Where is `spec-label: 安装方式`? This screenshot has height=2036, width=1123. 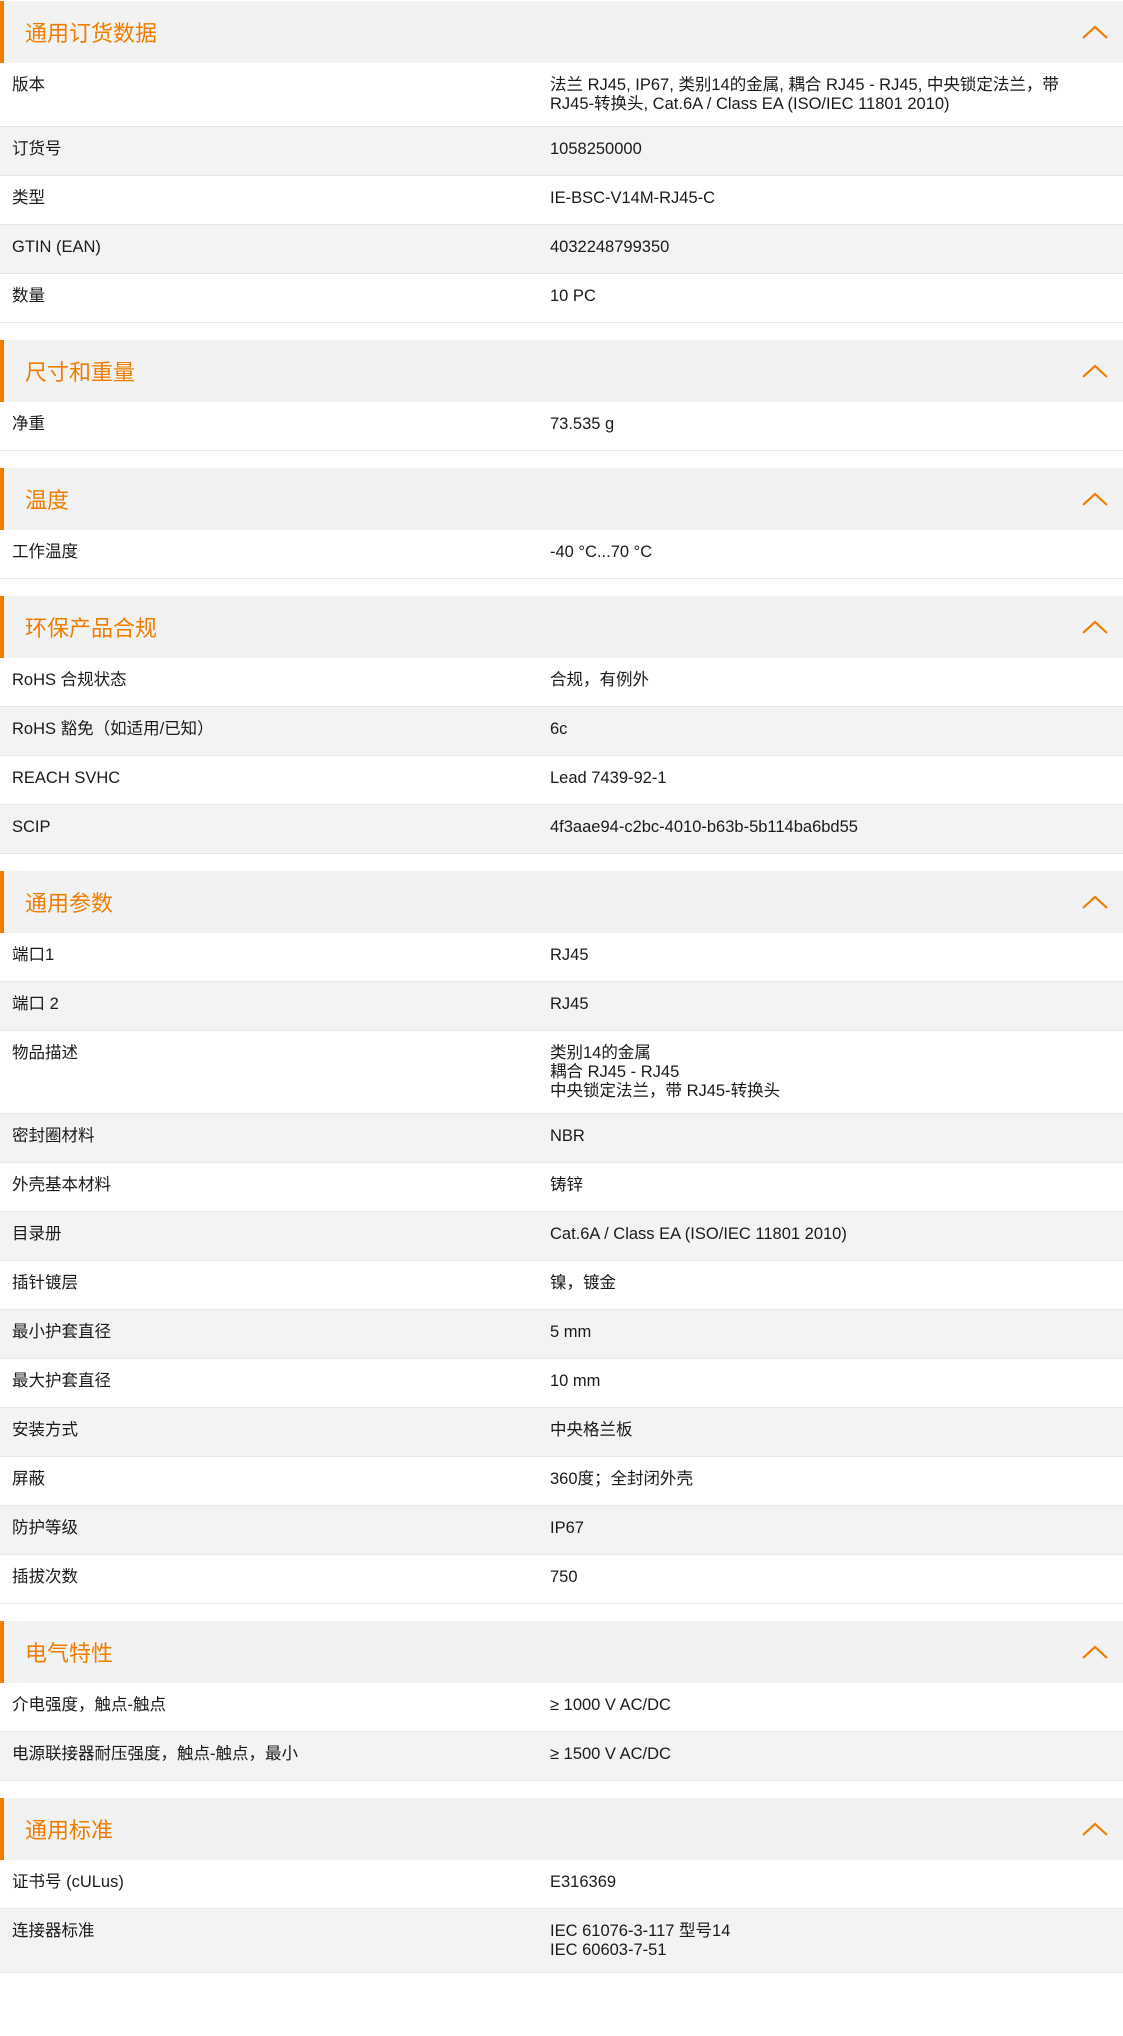
spec-label: 安装方式 is located at coordinates (45, 1430).